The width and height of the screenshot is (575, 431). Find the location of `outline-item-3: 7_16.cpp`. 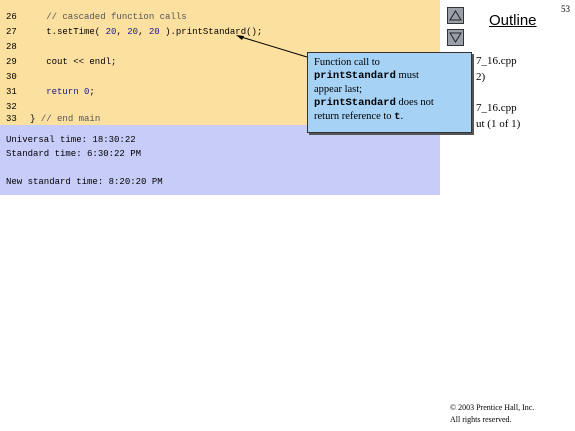

outline-item-3: 7_16.cpp is located at coordinates (496, 108).